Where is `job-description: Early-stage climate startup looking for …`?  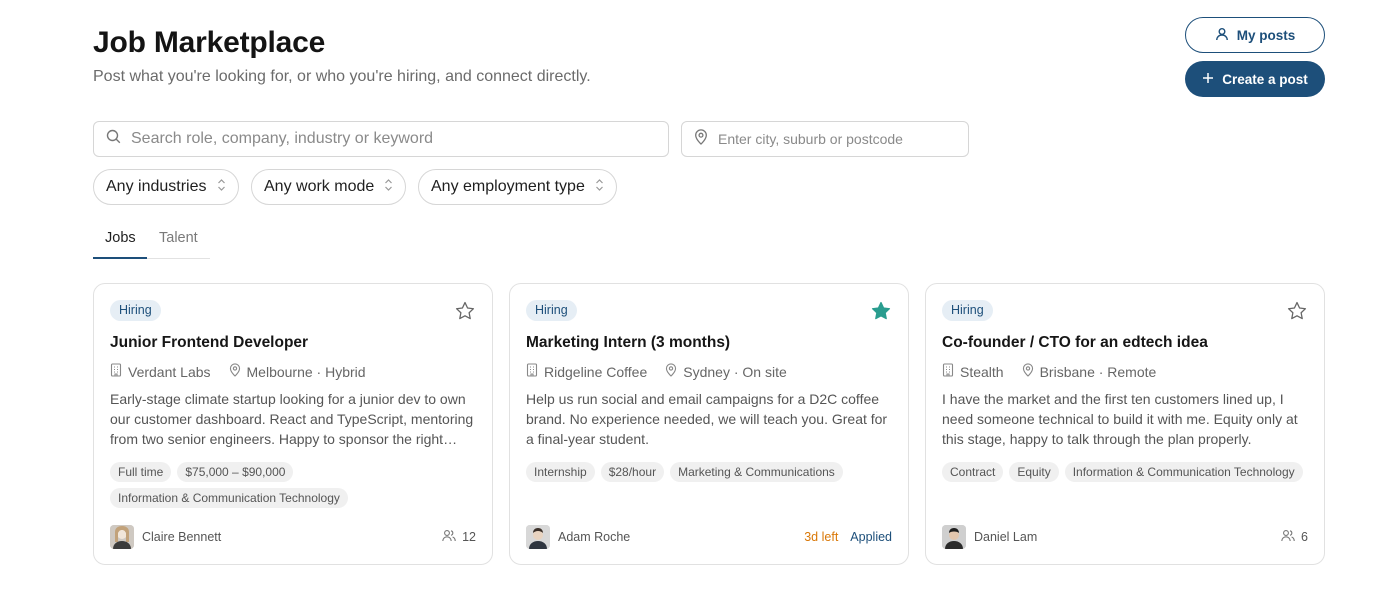
job-description: Early-stage climate startup looking for … is located at coordinates (292, 419).